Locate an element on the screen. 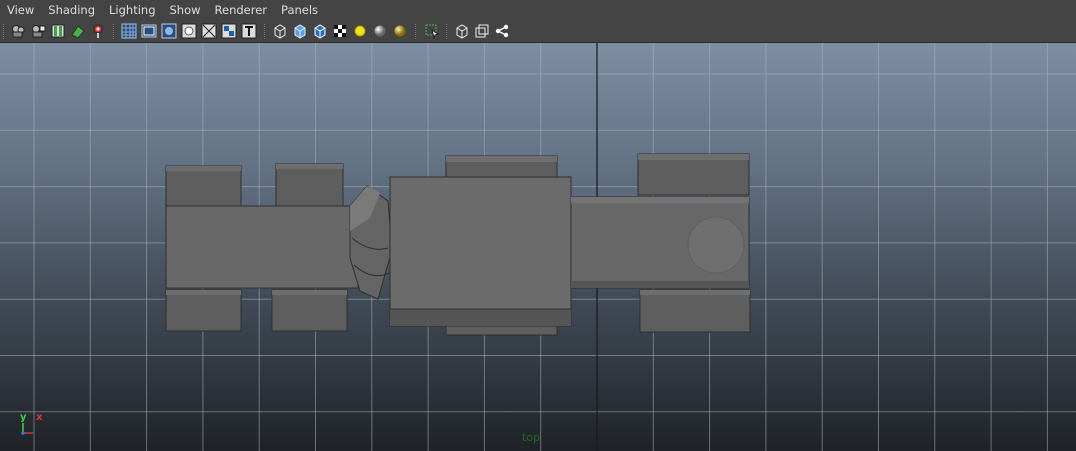 This screenshot has width=1076, height=451. rear-boom is located at coordinates (660, 242).